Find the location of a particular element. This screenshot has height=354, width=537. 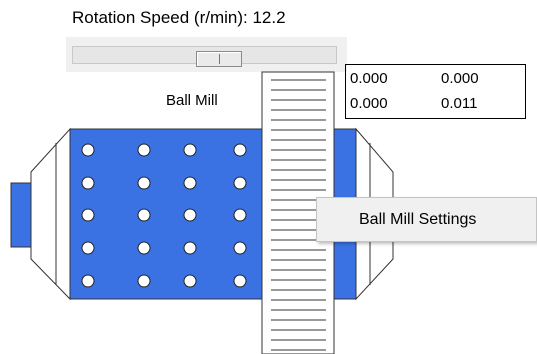

menu-item-ball-mill-settings: Ball Mill Settings is located at coordinates (417, 220).